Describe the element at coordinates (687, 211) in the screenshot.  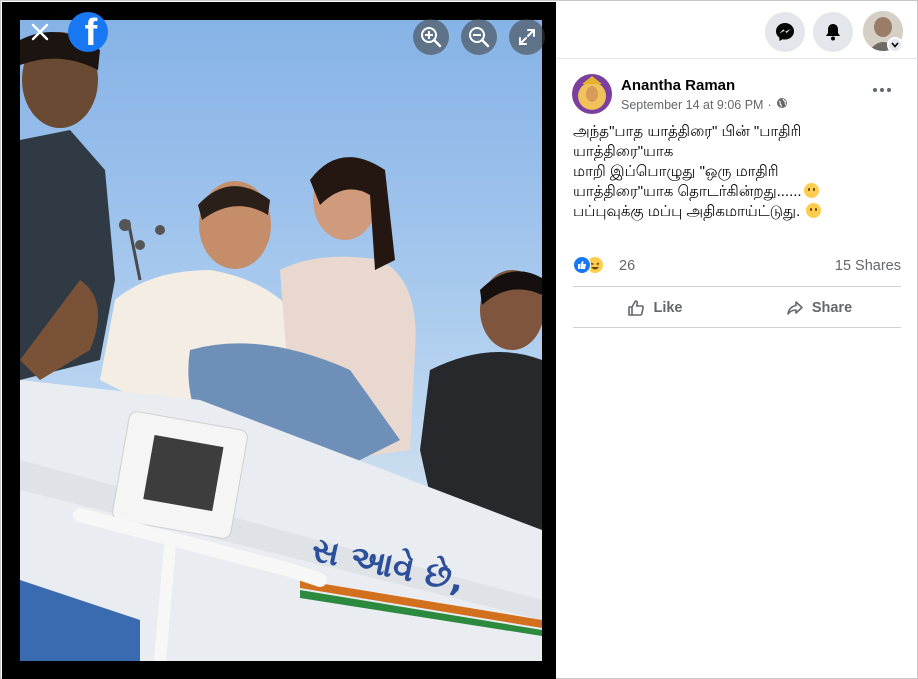
I see `post-text-line: பப்புவுக்கு மப்பு அதிகமாய்ட்டுது.` at that location.